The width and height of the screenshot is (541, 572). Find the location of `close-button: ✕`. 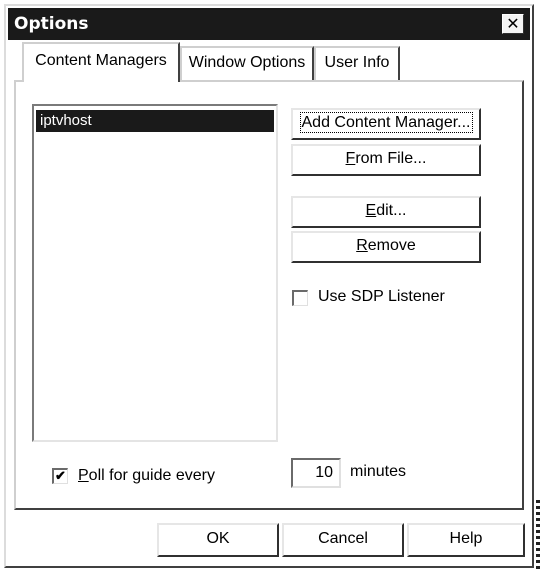

close-button: ✕ is located at coordinates (513, 24).